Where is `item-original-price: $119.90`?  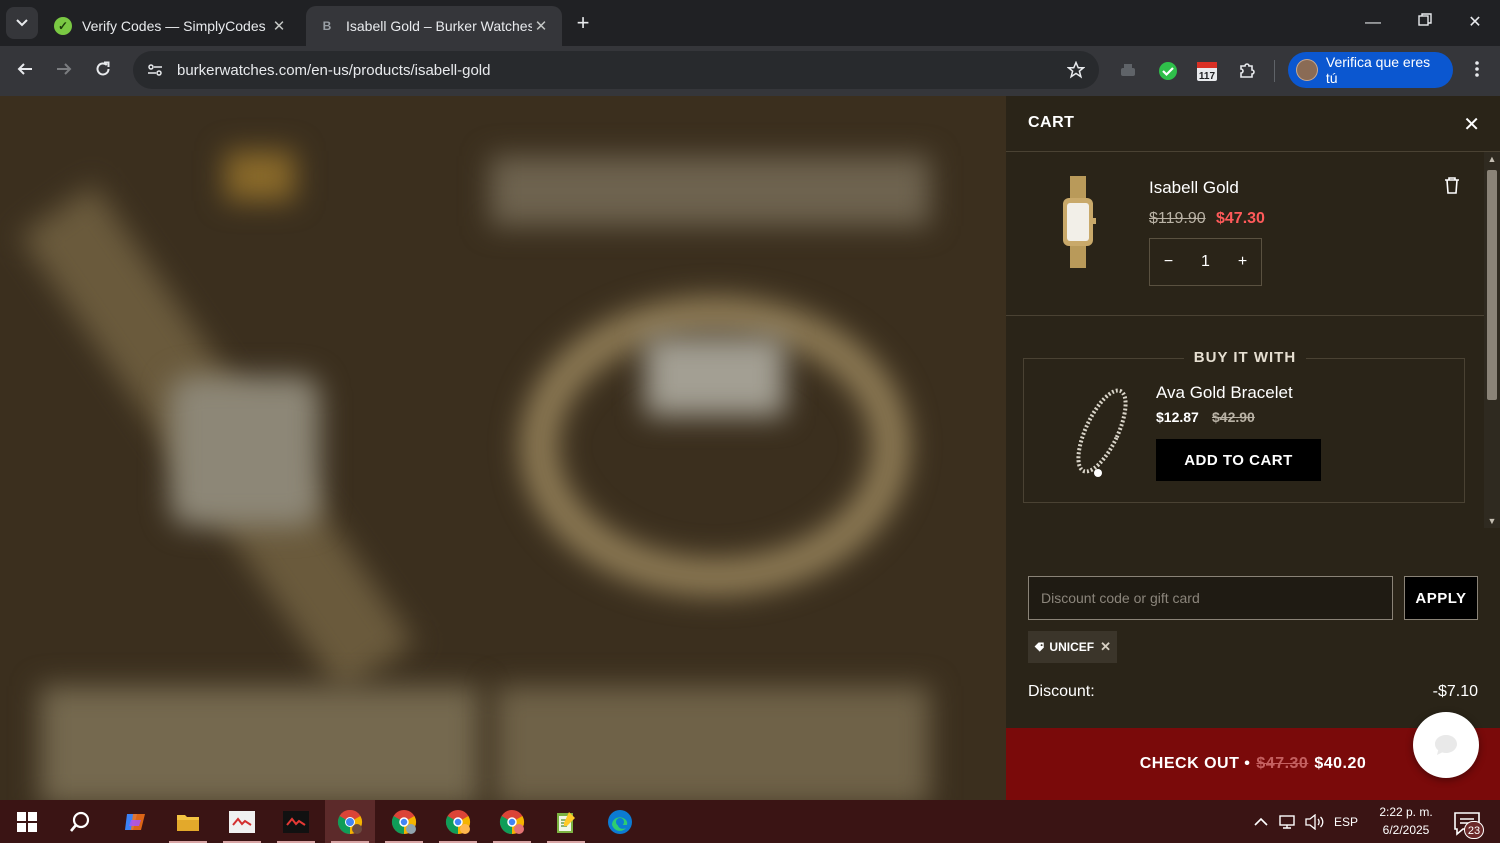 item-original-price: $119.90 is located at coordinates (1177, 218).